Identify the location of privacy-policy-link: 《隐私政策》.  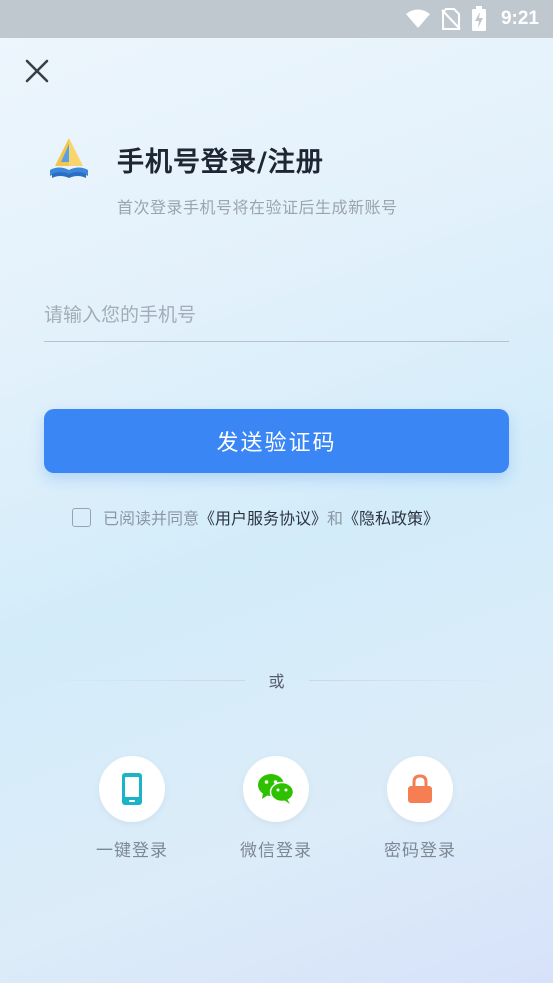
(391, 517).